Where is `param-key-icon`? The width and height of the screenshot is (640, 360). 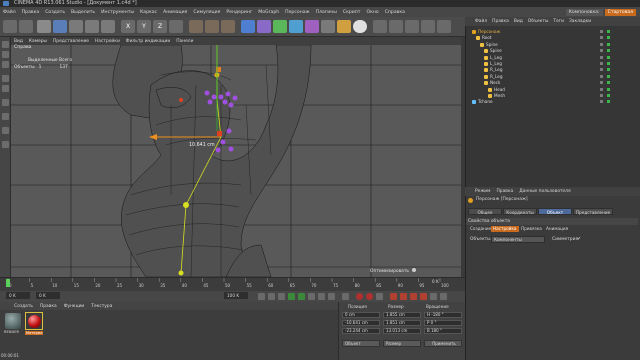
param-key-icon is located at coordinates (423, 296).